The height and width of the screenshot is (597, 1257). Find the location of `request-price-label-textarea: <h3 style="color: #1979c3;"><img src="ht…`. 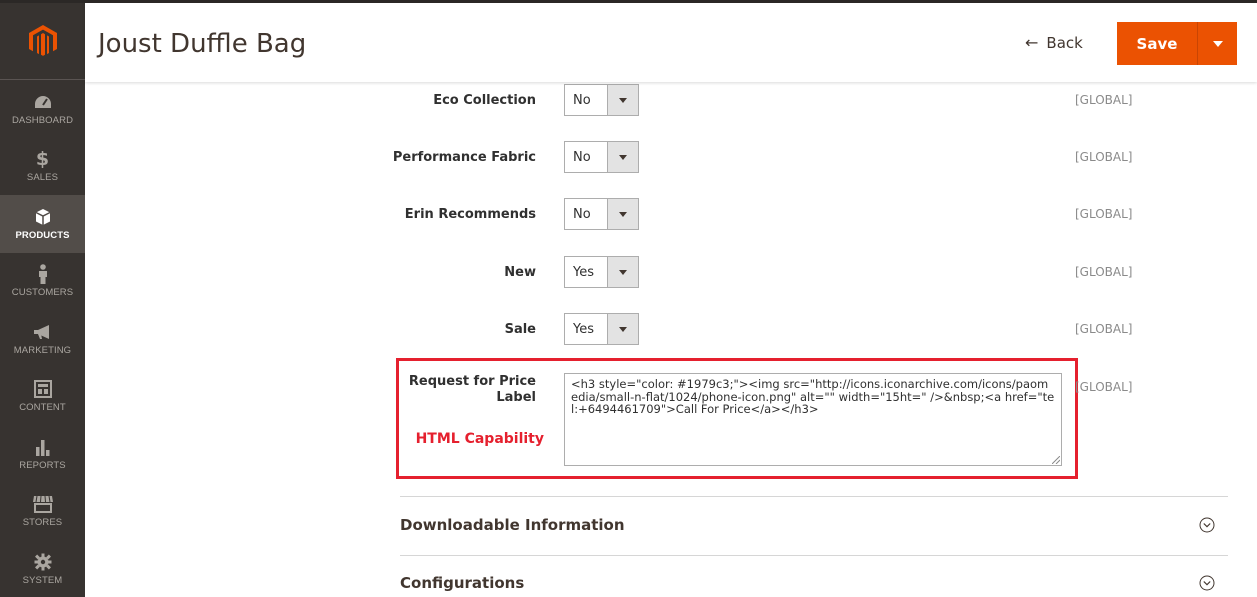

request-price-label-textarea: <h3 style="color: #1979c3;"><img src="ht… is located at coordinates (813, 419).